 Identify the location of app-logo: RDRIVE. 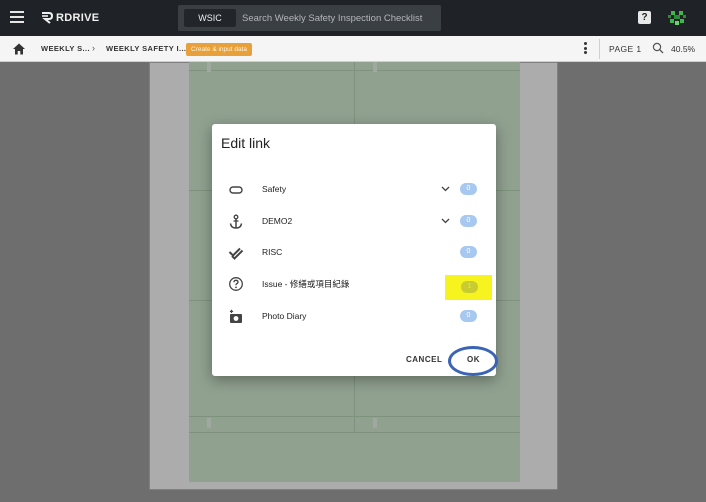
(69, 18).